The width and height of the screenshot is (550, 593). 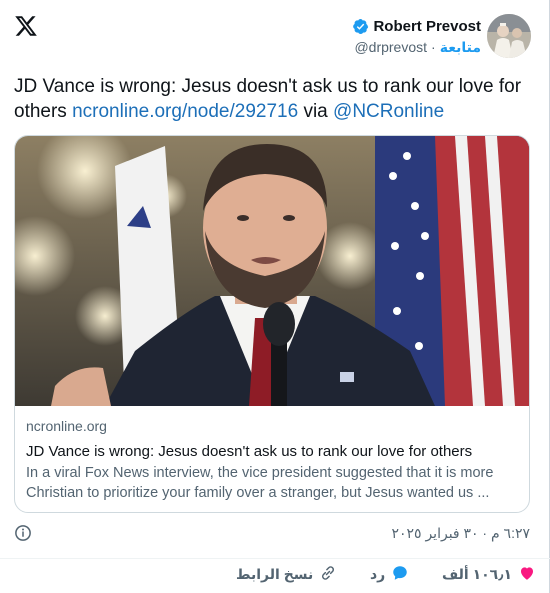 I want to click on verified-badge-icon, so click(x=360, y=26).